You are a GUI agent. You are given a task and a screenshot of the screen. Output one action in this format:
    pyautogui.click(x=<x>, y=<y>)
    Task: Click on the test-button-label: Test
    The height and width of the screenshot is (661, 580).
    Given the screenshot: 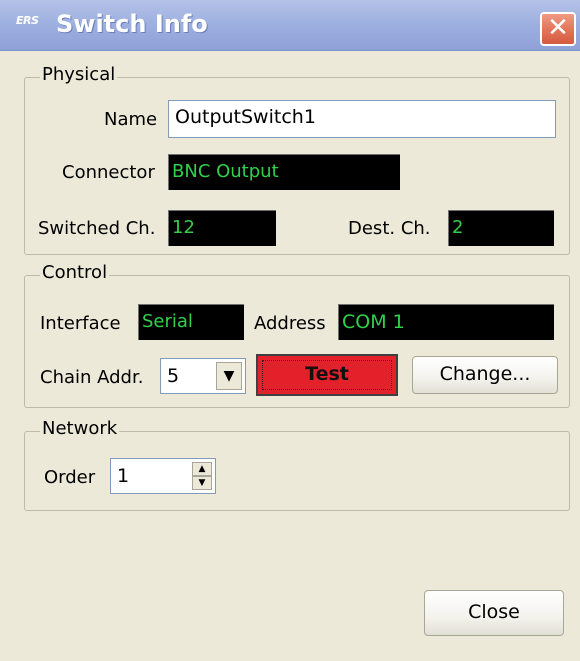 What is the action you would take?
    pyautogui.click(x=327, y=375)
    